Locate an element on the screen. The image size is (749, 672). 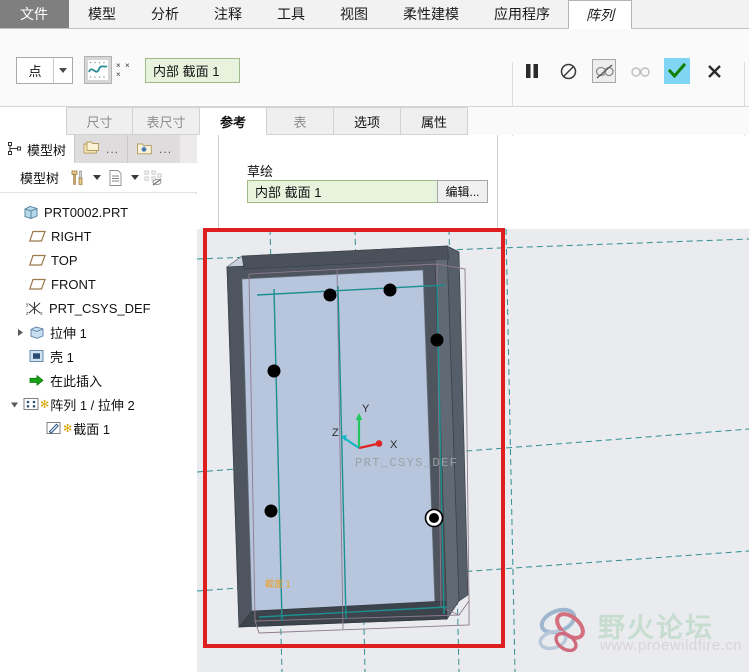
chevron-down-icon-tree-settings is located at coordinates (97, 177).